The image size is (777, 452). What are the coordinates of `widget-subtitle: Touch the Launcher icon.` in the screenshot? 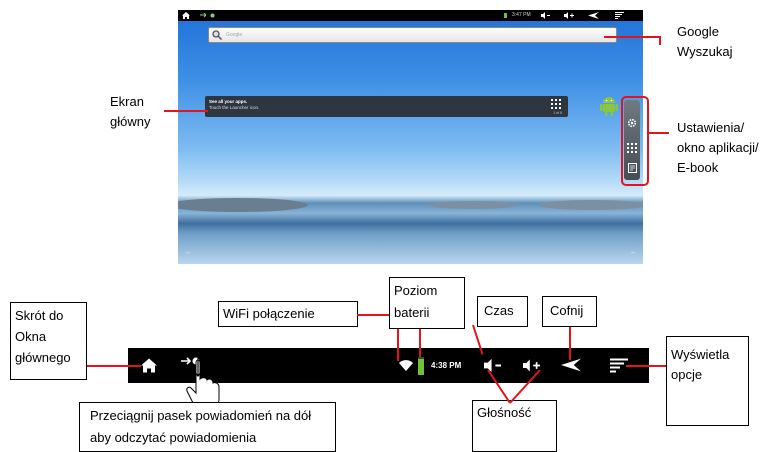 It's located at (234, 107).